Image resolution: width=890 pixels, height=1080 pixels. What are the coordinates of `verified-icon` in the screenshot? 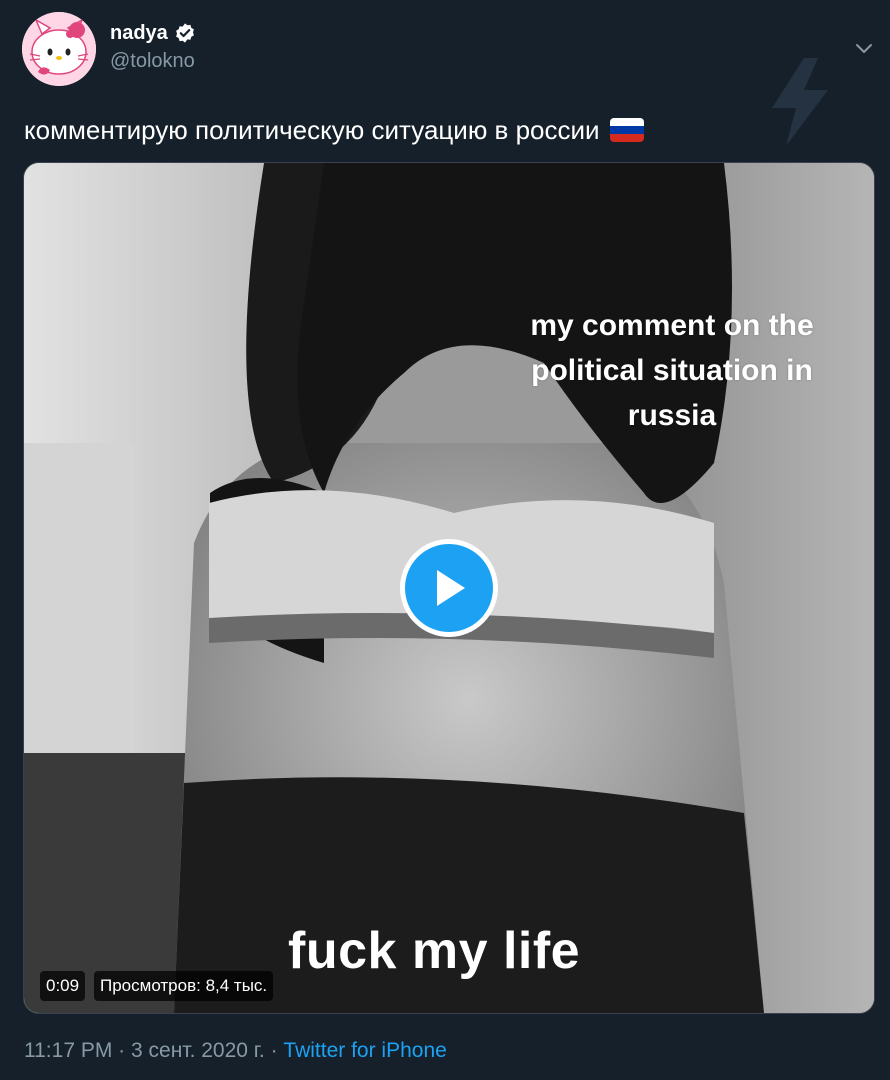 It's located at (184, 33).